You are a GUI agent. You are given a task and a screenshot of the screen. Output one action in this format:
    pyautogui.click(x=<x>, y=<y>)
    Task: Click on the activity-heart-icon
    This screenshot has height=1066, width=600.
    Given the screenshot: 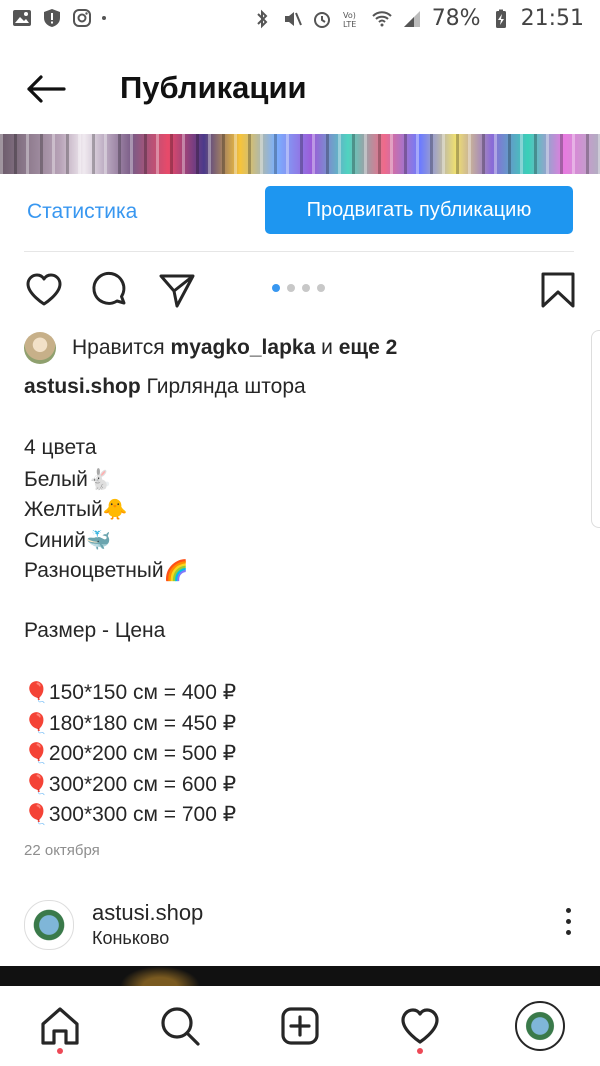 What is the action you would take?
    pyautogui.click(x=420, y=1026)
    